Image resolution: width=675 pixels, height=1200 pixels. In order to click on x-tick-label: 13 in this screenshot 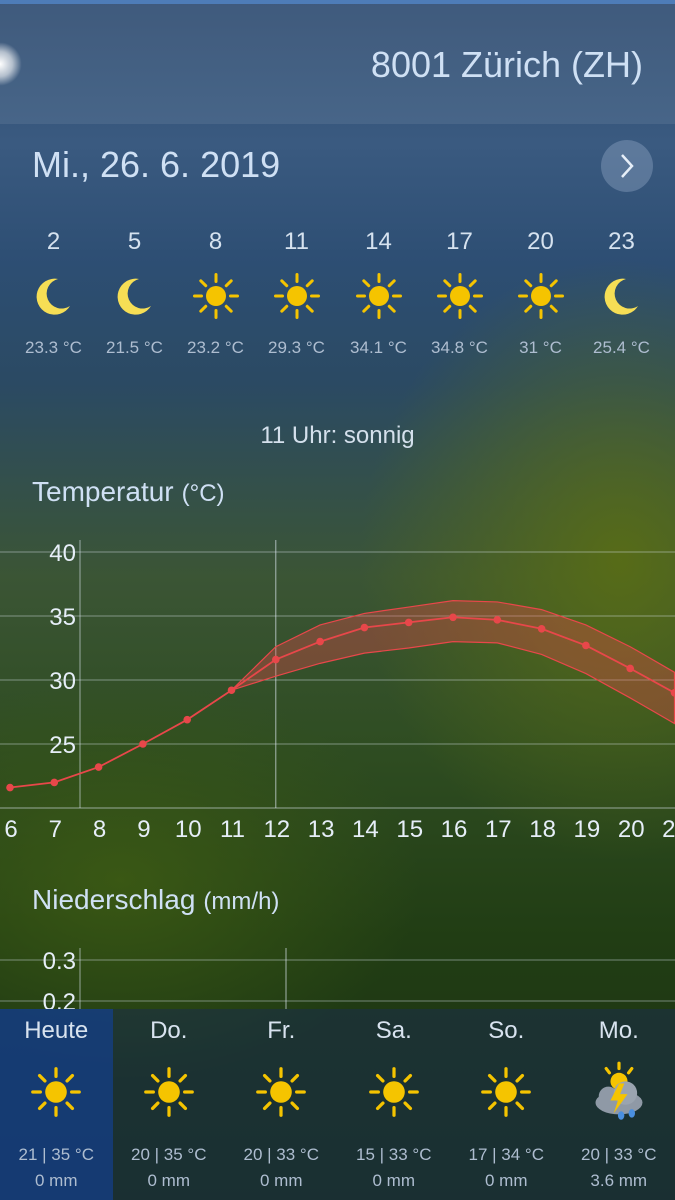, I will do `click(321, 829)`.